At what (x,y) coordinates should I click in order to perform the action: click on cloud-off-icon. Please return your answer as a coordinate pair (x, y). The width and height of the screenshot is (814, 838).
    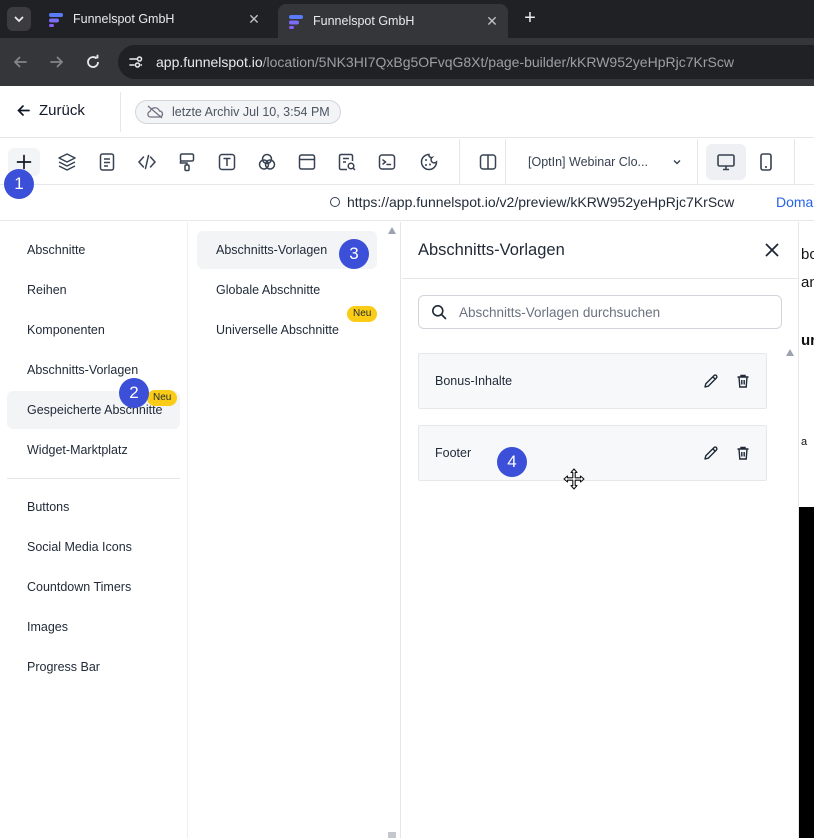
    Looking at the image, I should click on (155, 112).